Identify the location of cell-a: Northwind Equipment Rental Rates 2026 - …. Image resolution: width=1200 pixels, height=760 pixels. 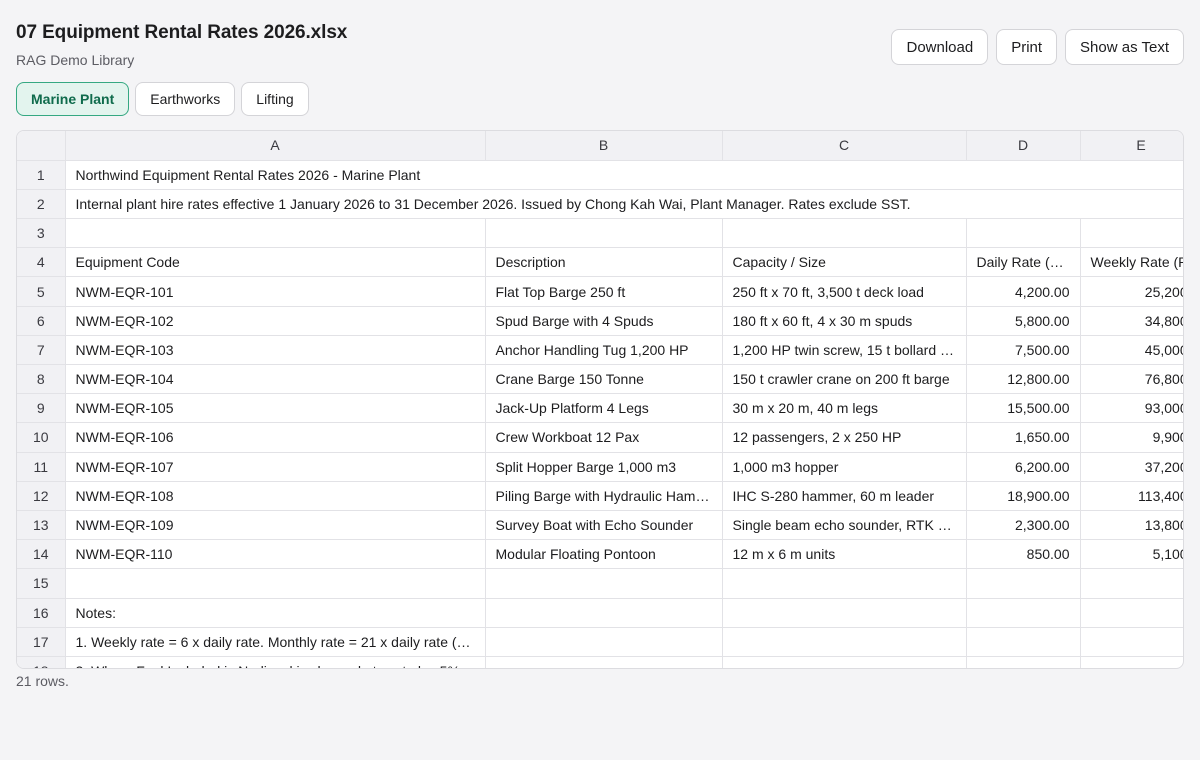
(275, 175).